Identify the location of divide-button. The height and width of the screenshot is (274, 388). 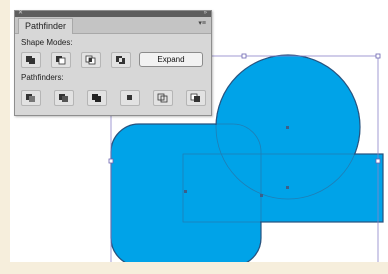
(31, 98).